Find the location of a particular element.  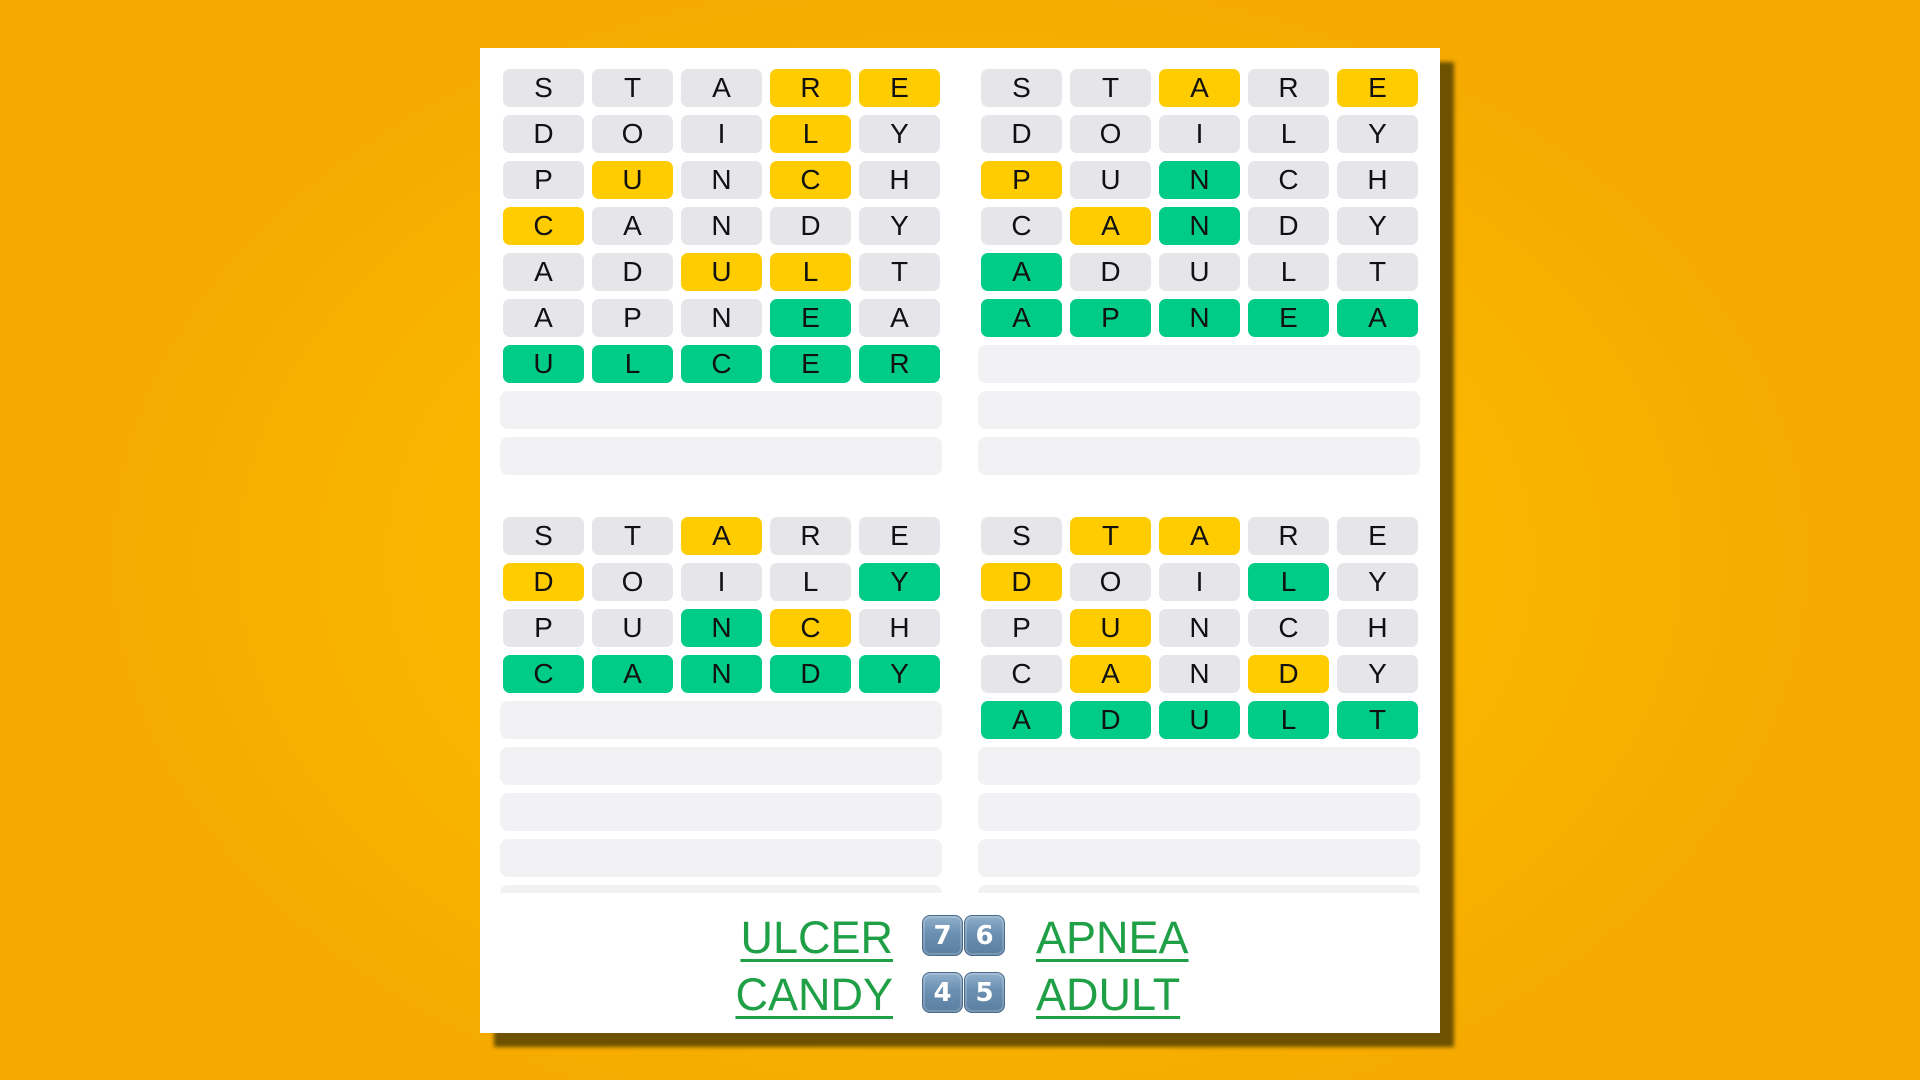

guess-row: STARE is located at coordinates (1202, 88).